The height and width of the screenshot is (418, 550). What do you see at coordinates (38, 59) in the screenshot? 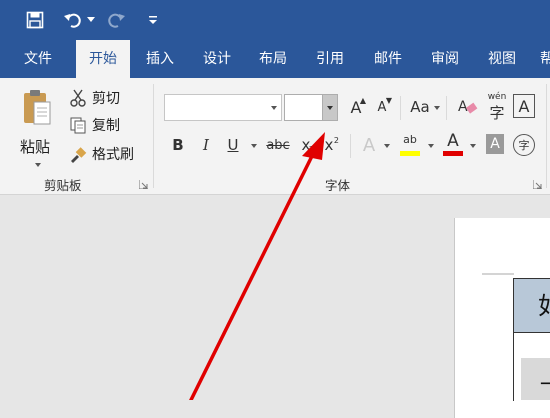
I see `tab-file: 文件` at bounding box center [38, 59].